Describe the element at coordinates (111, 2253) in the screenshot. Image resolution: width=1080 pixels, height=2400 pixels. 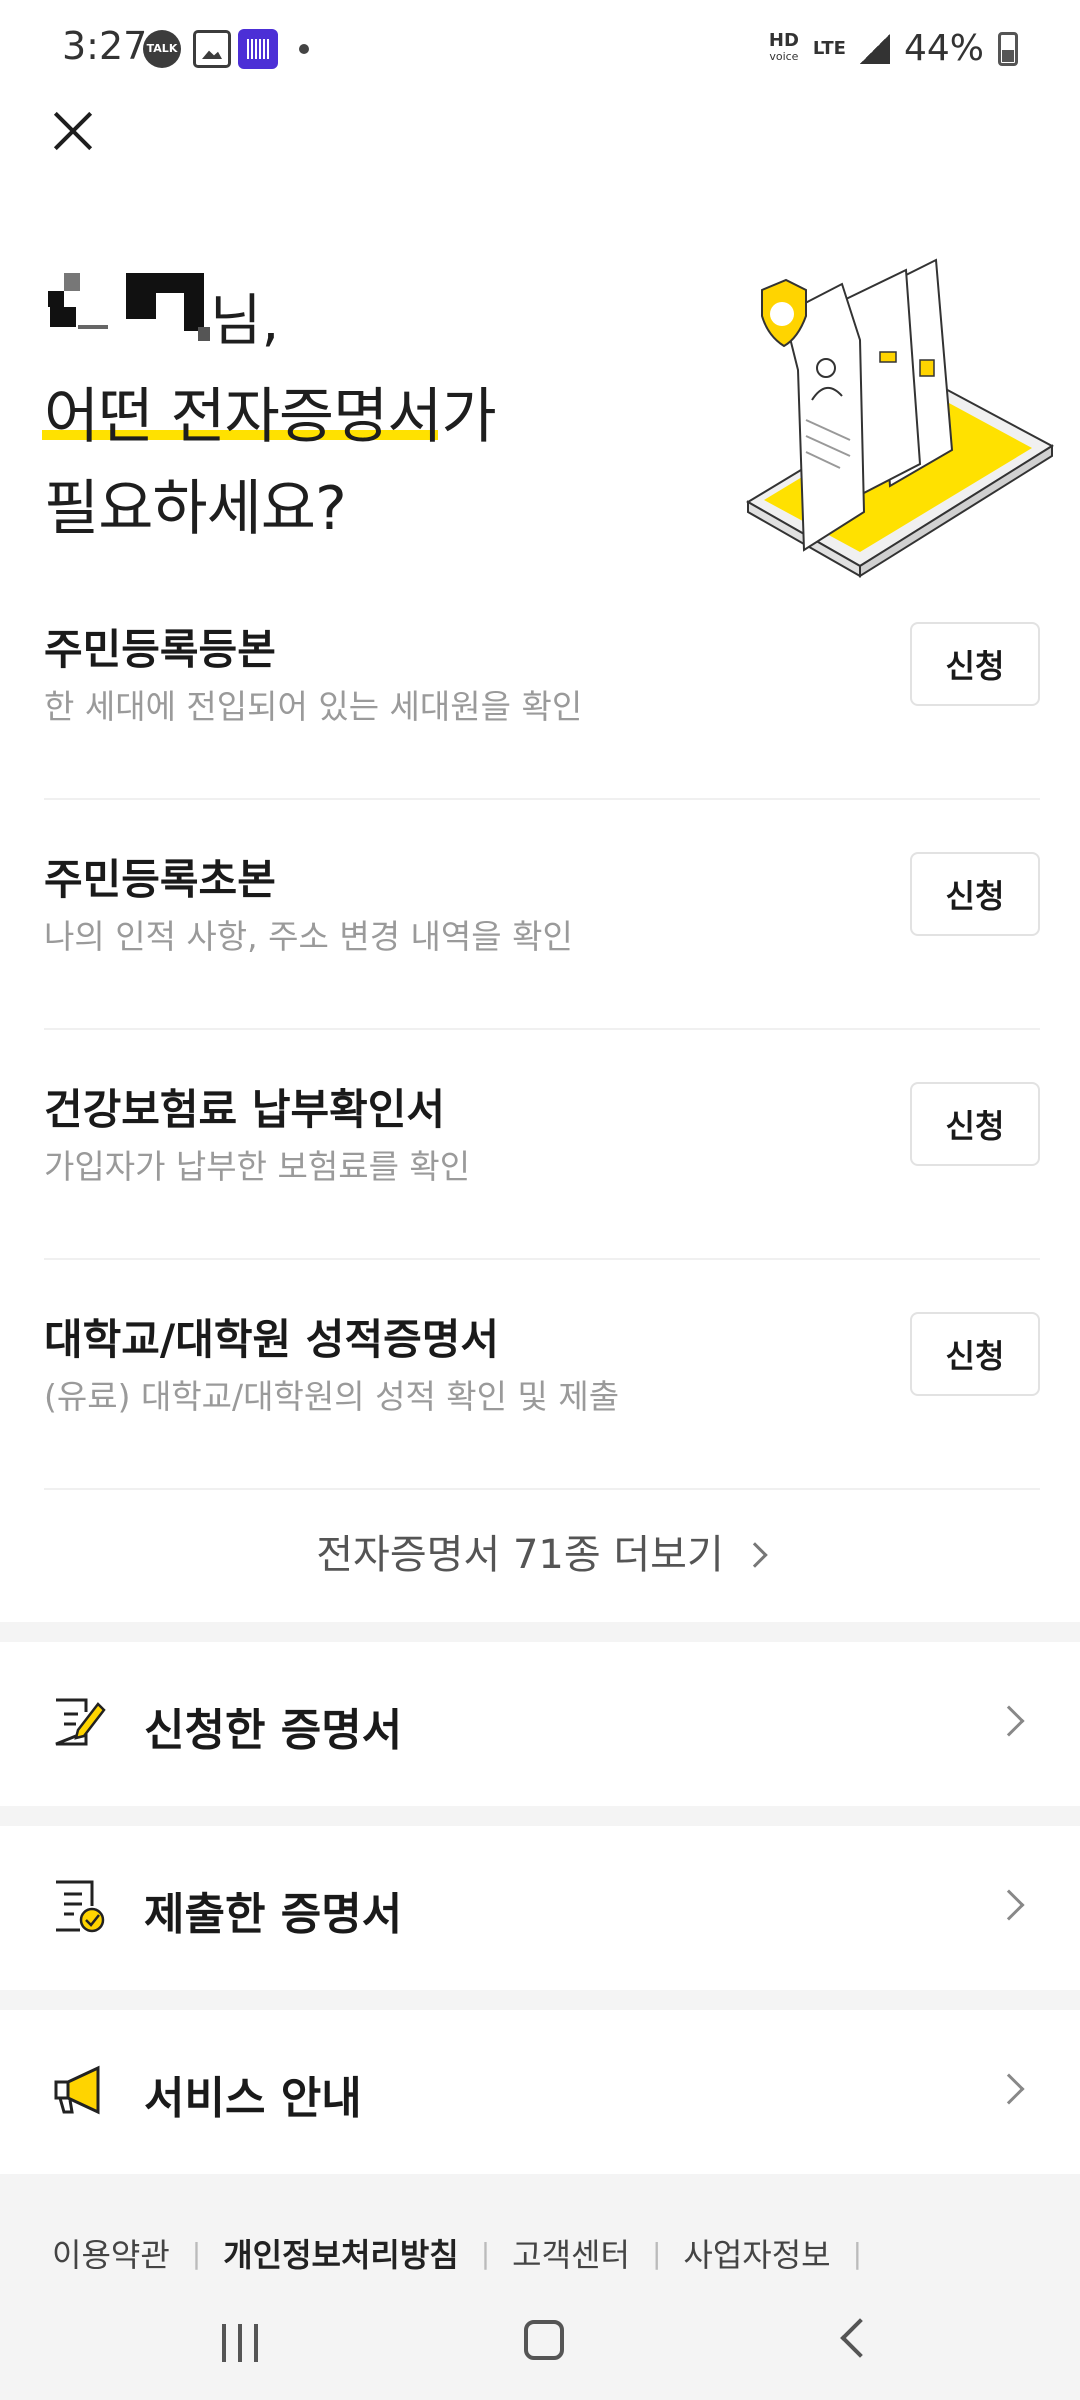
I see `footer-link-terms: 이용약관` at that location.